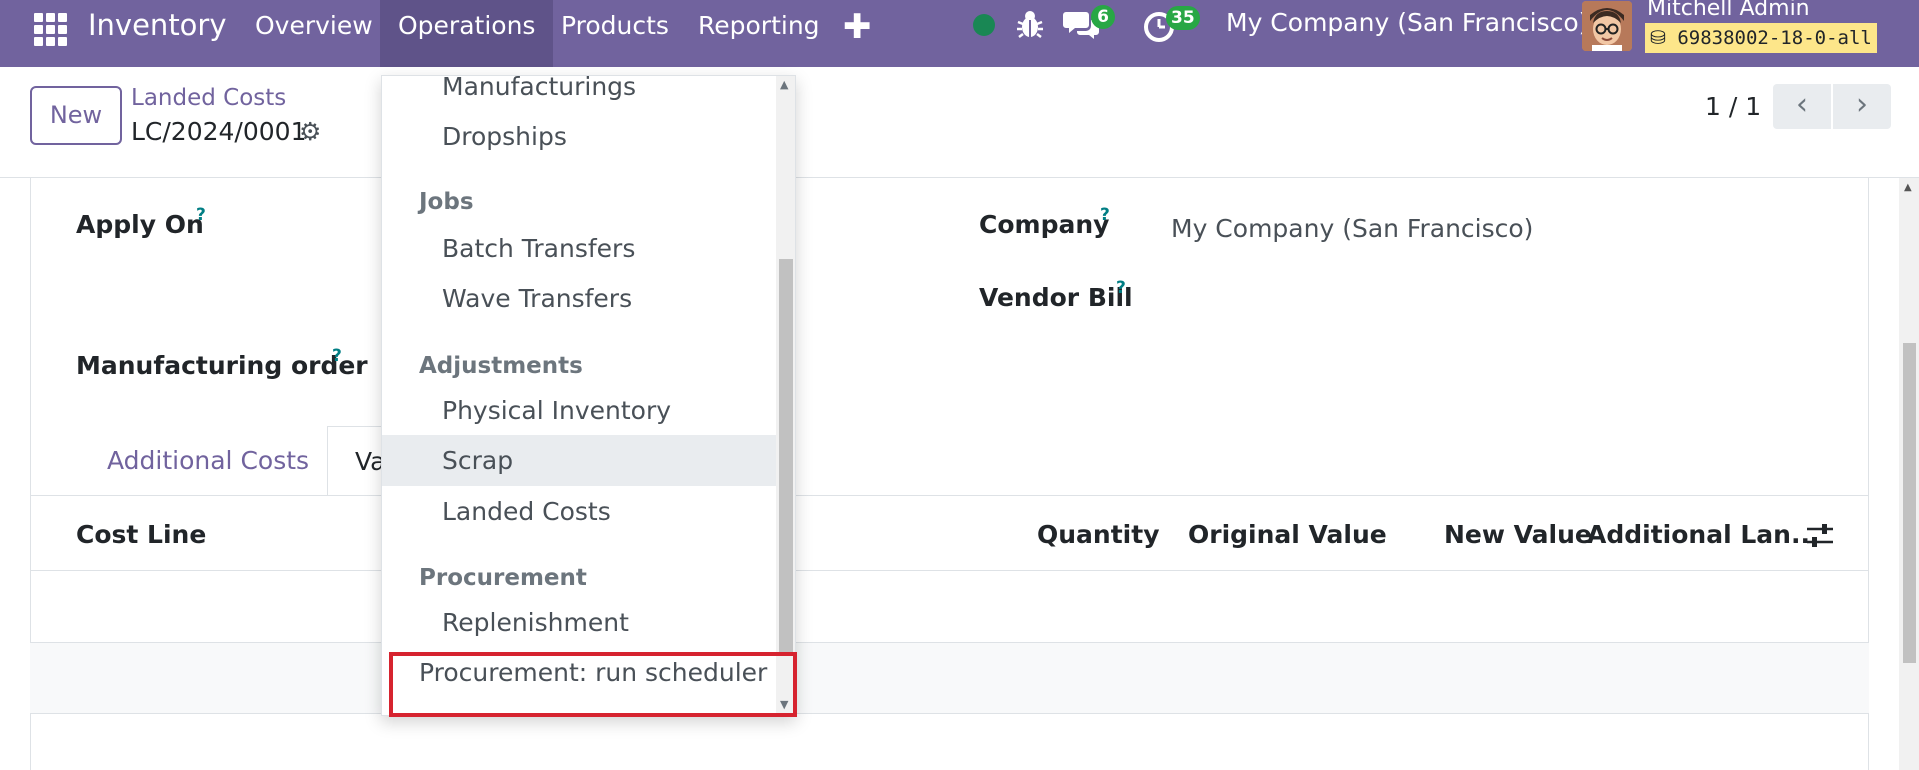 The width and height of the screenshot is (1919, 770). What do you see at coordinates (208, 98) in the screenshot?
I see `breadcrumb-landed-costs: Landed Costs` at bounding box center [208, 98].